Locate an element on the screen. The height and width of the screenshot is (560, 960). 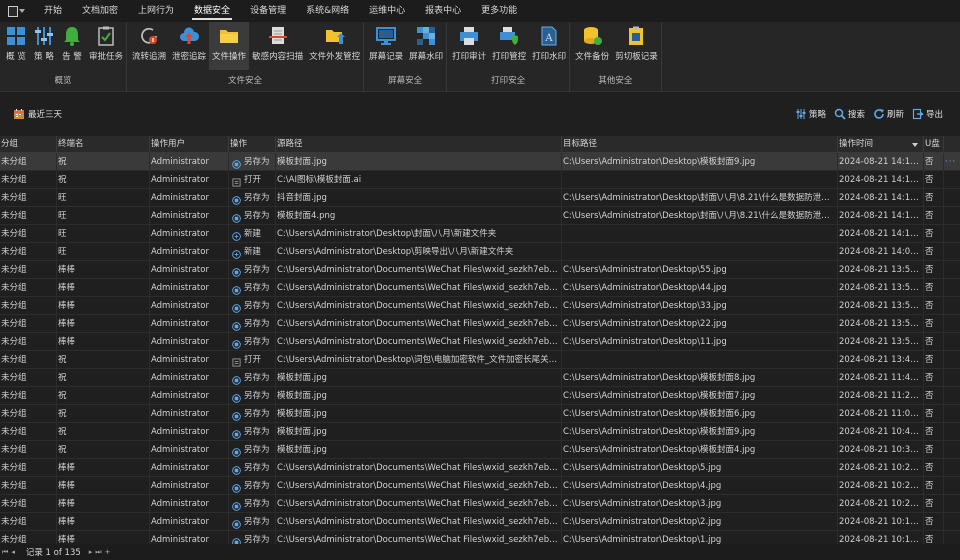
scan-document-icon is located at coordinates (278, 36).